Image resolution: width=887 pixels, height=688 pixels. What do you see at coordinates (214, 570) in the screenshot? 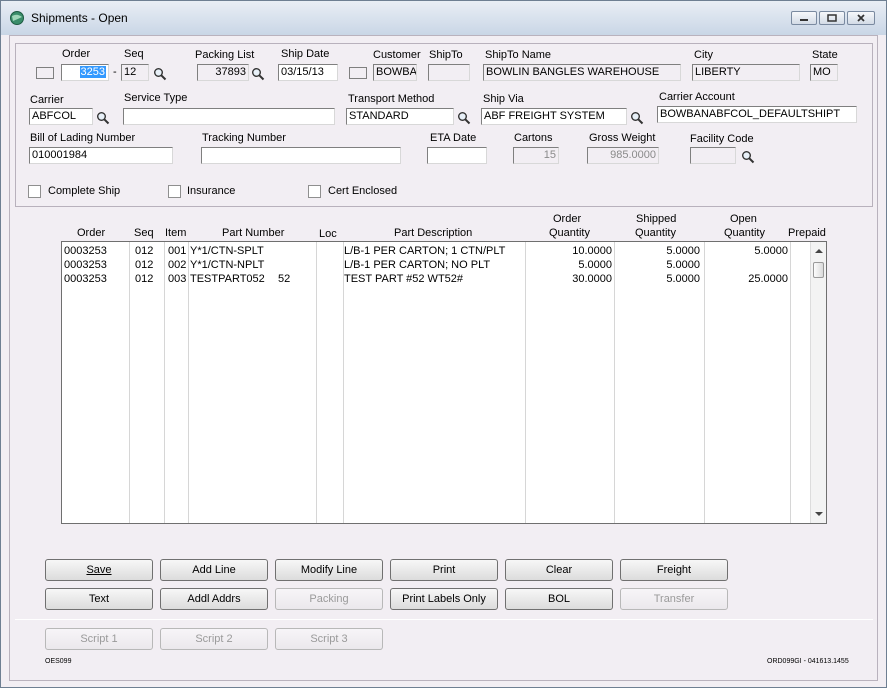
I see `add-line-button: Add Line` at bounding box center [214, 570].